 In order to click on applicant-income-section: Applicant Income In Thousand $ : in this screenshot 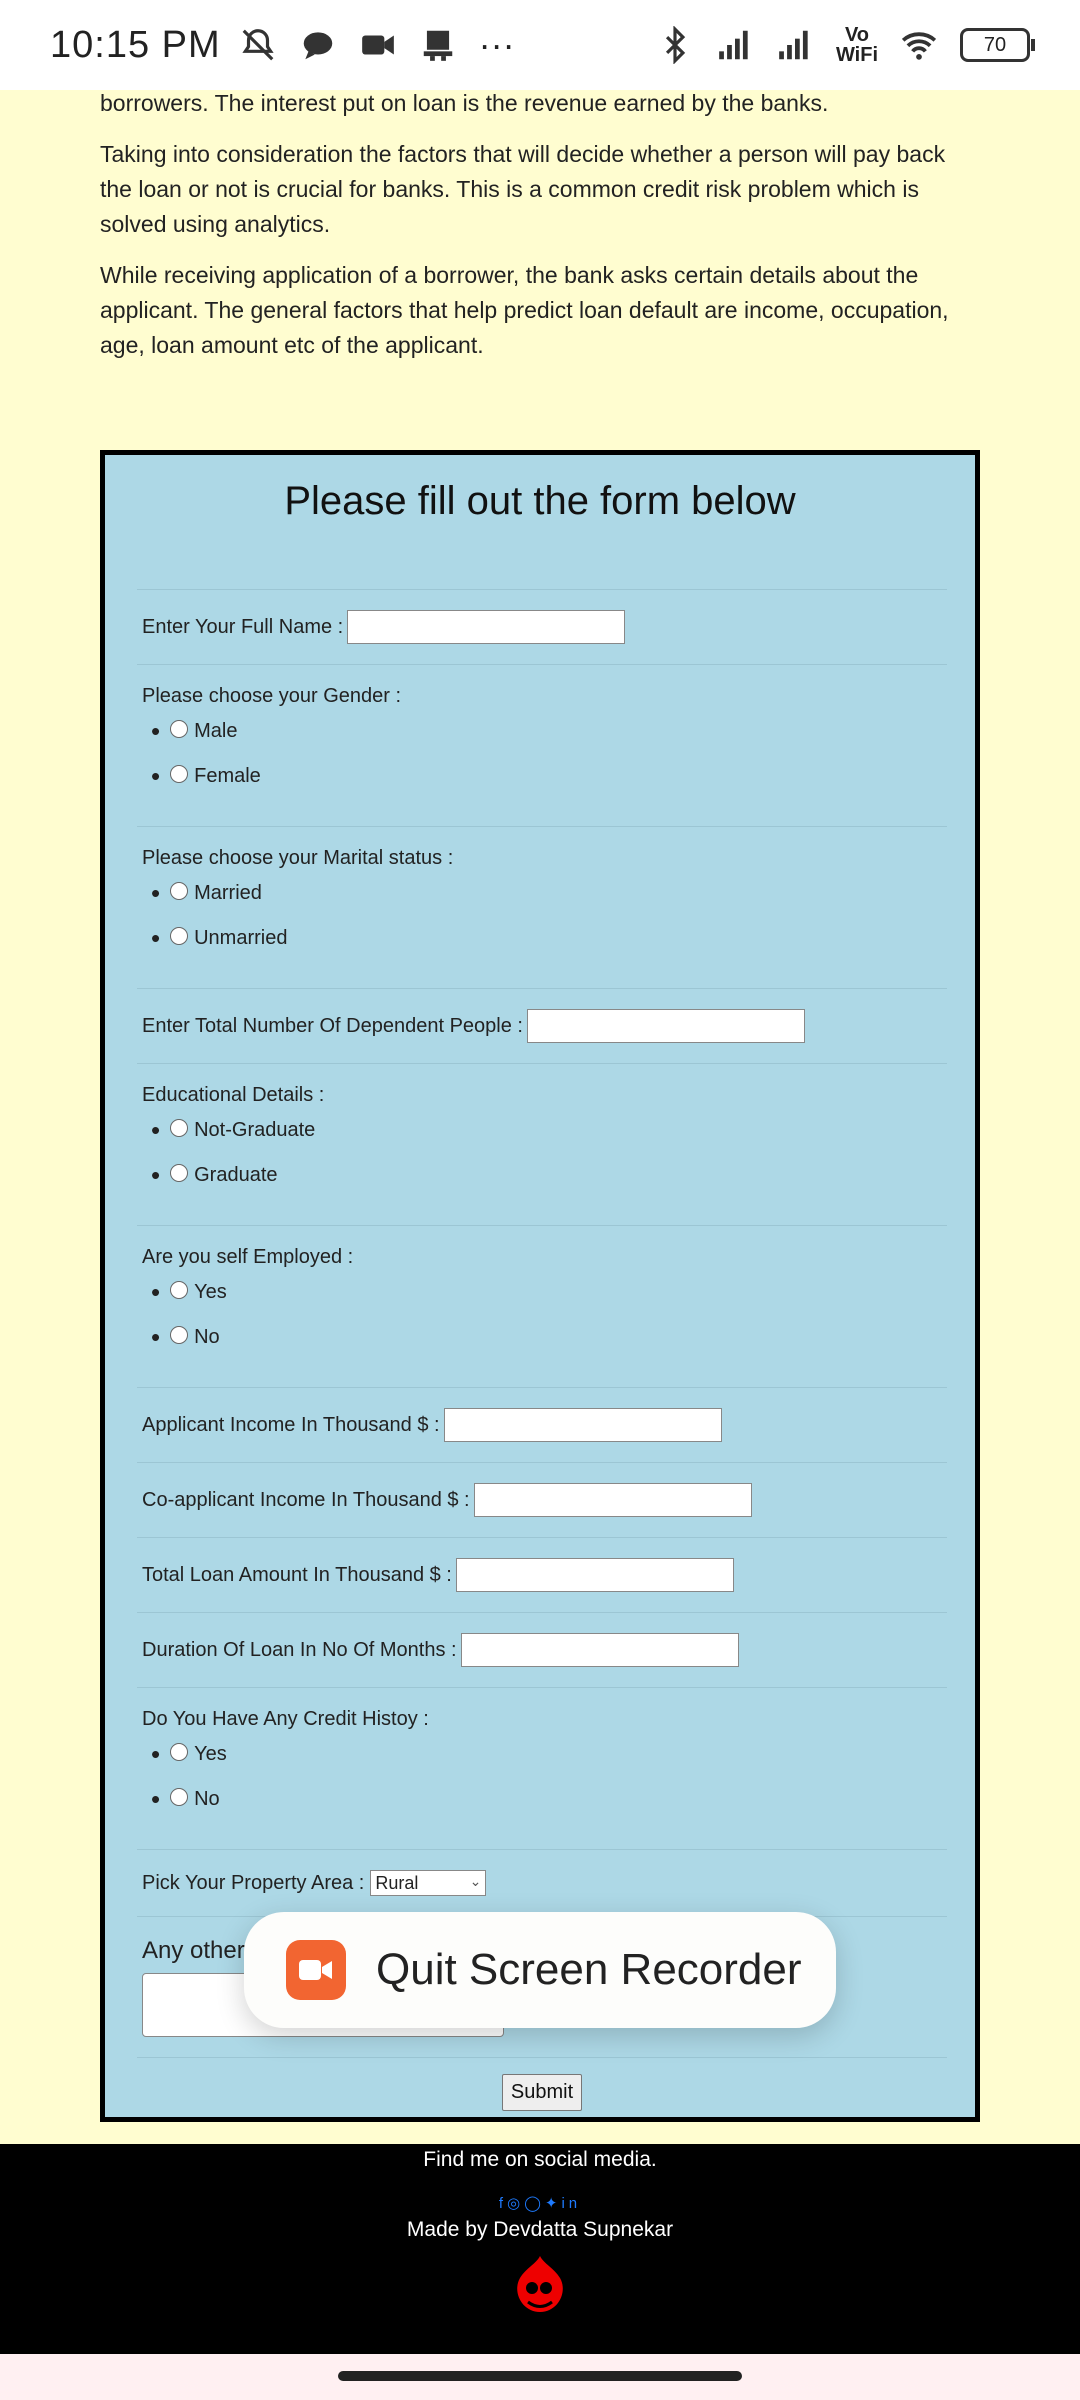, I will do `click(542, 1424)`.